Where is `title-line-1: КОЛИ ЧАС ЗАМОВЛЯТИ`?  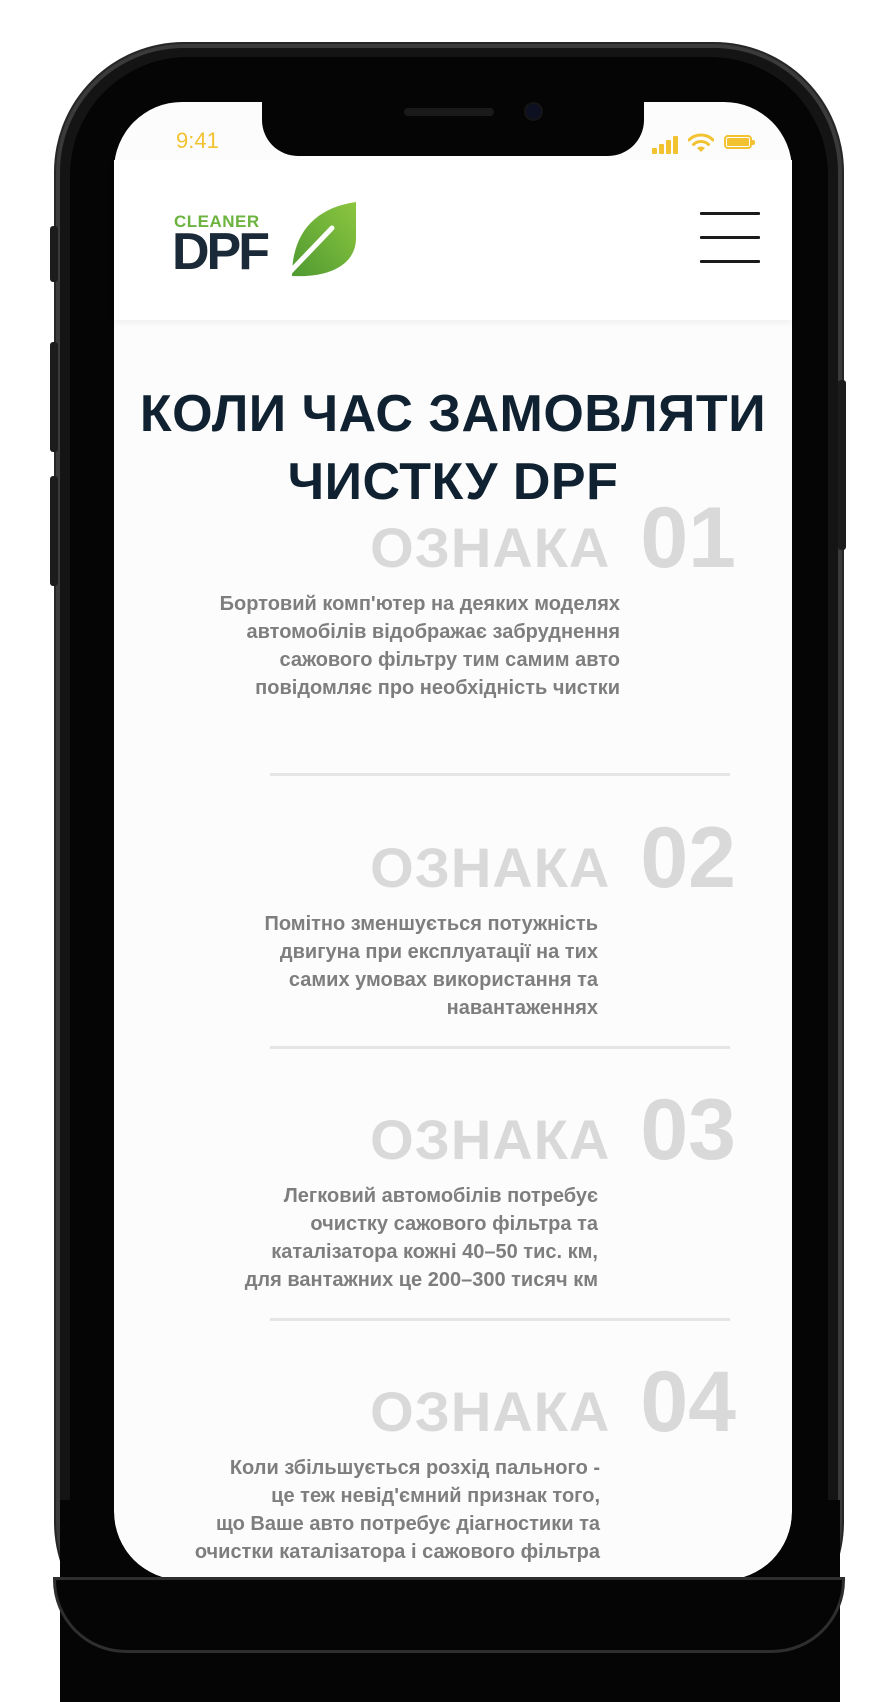 title-line-1: КОЛИ ЧАС ЗАМОВЛЯТИ is located at coordinates (453, 414).